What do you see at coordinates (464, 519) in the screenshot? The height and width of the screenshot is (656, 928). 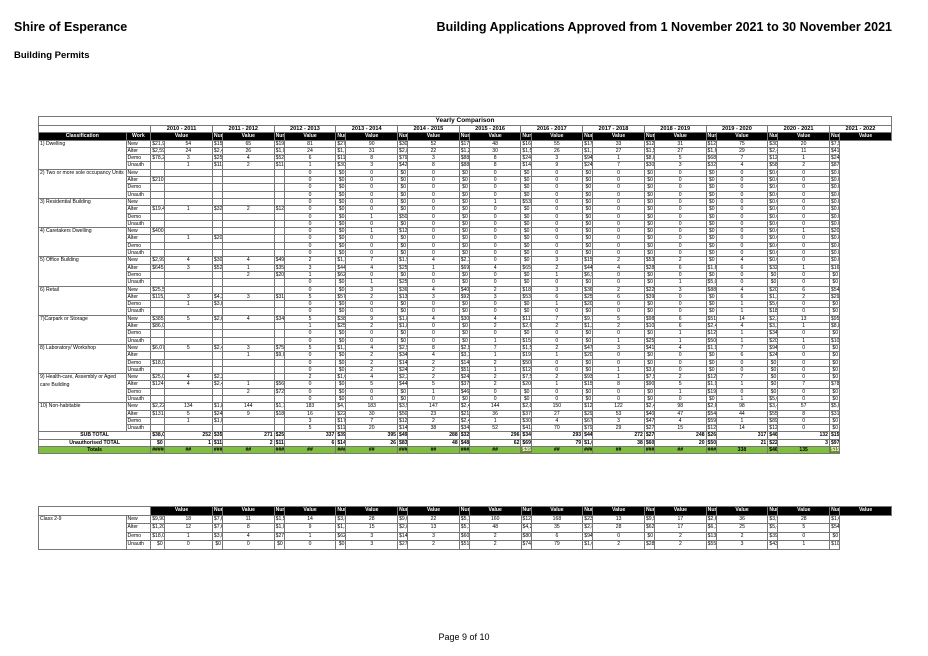 I see `value-cell: $5,740,793` at bounding box center [464, 519].